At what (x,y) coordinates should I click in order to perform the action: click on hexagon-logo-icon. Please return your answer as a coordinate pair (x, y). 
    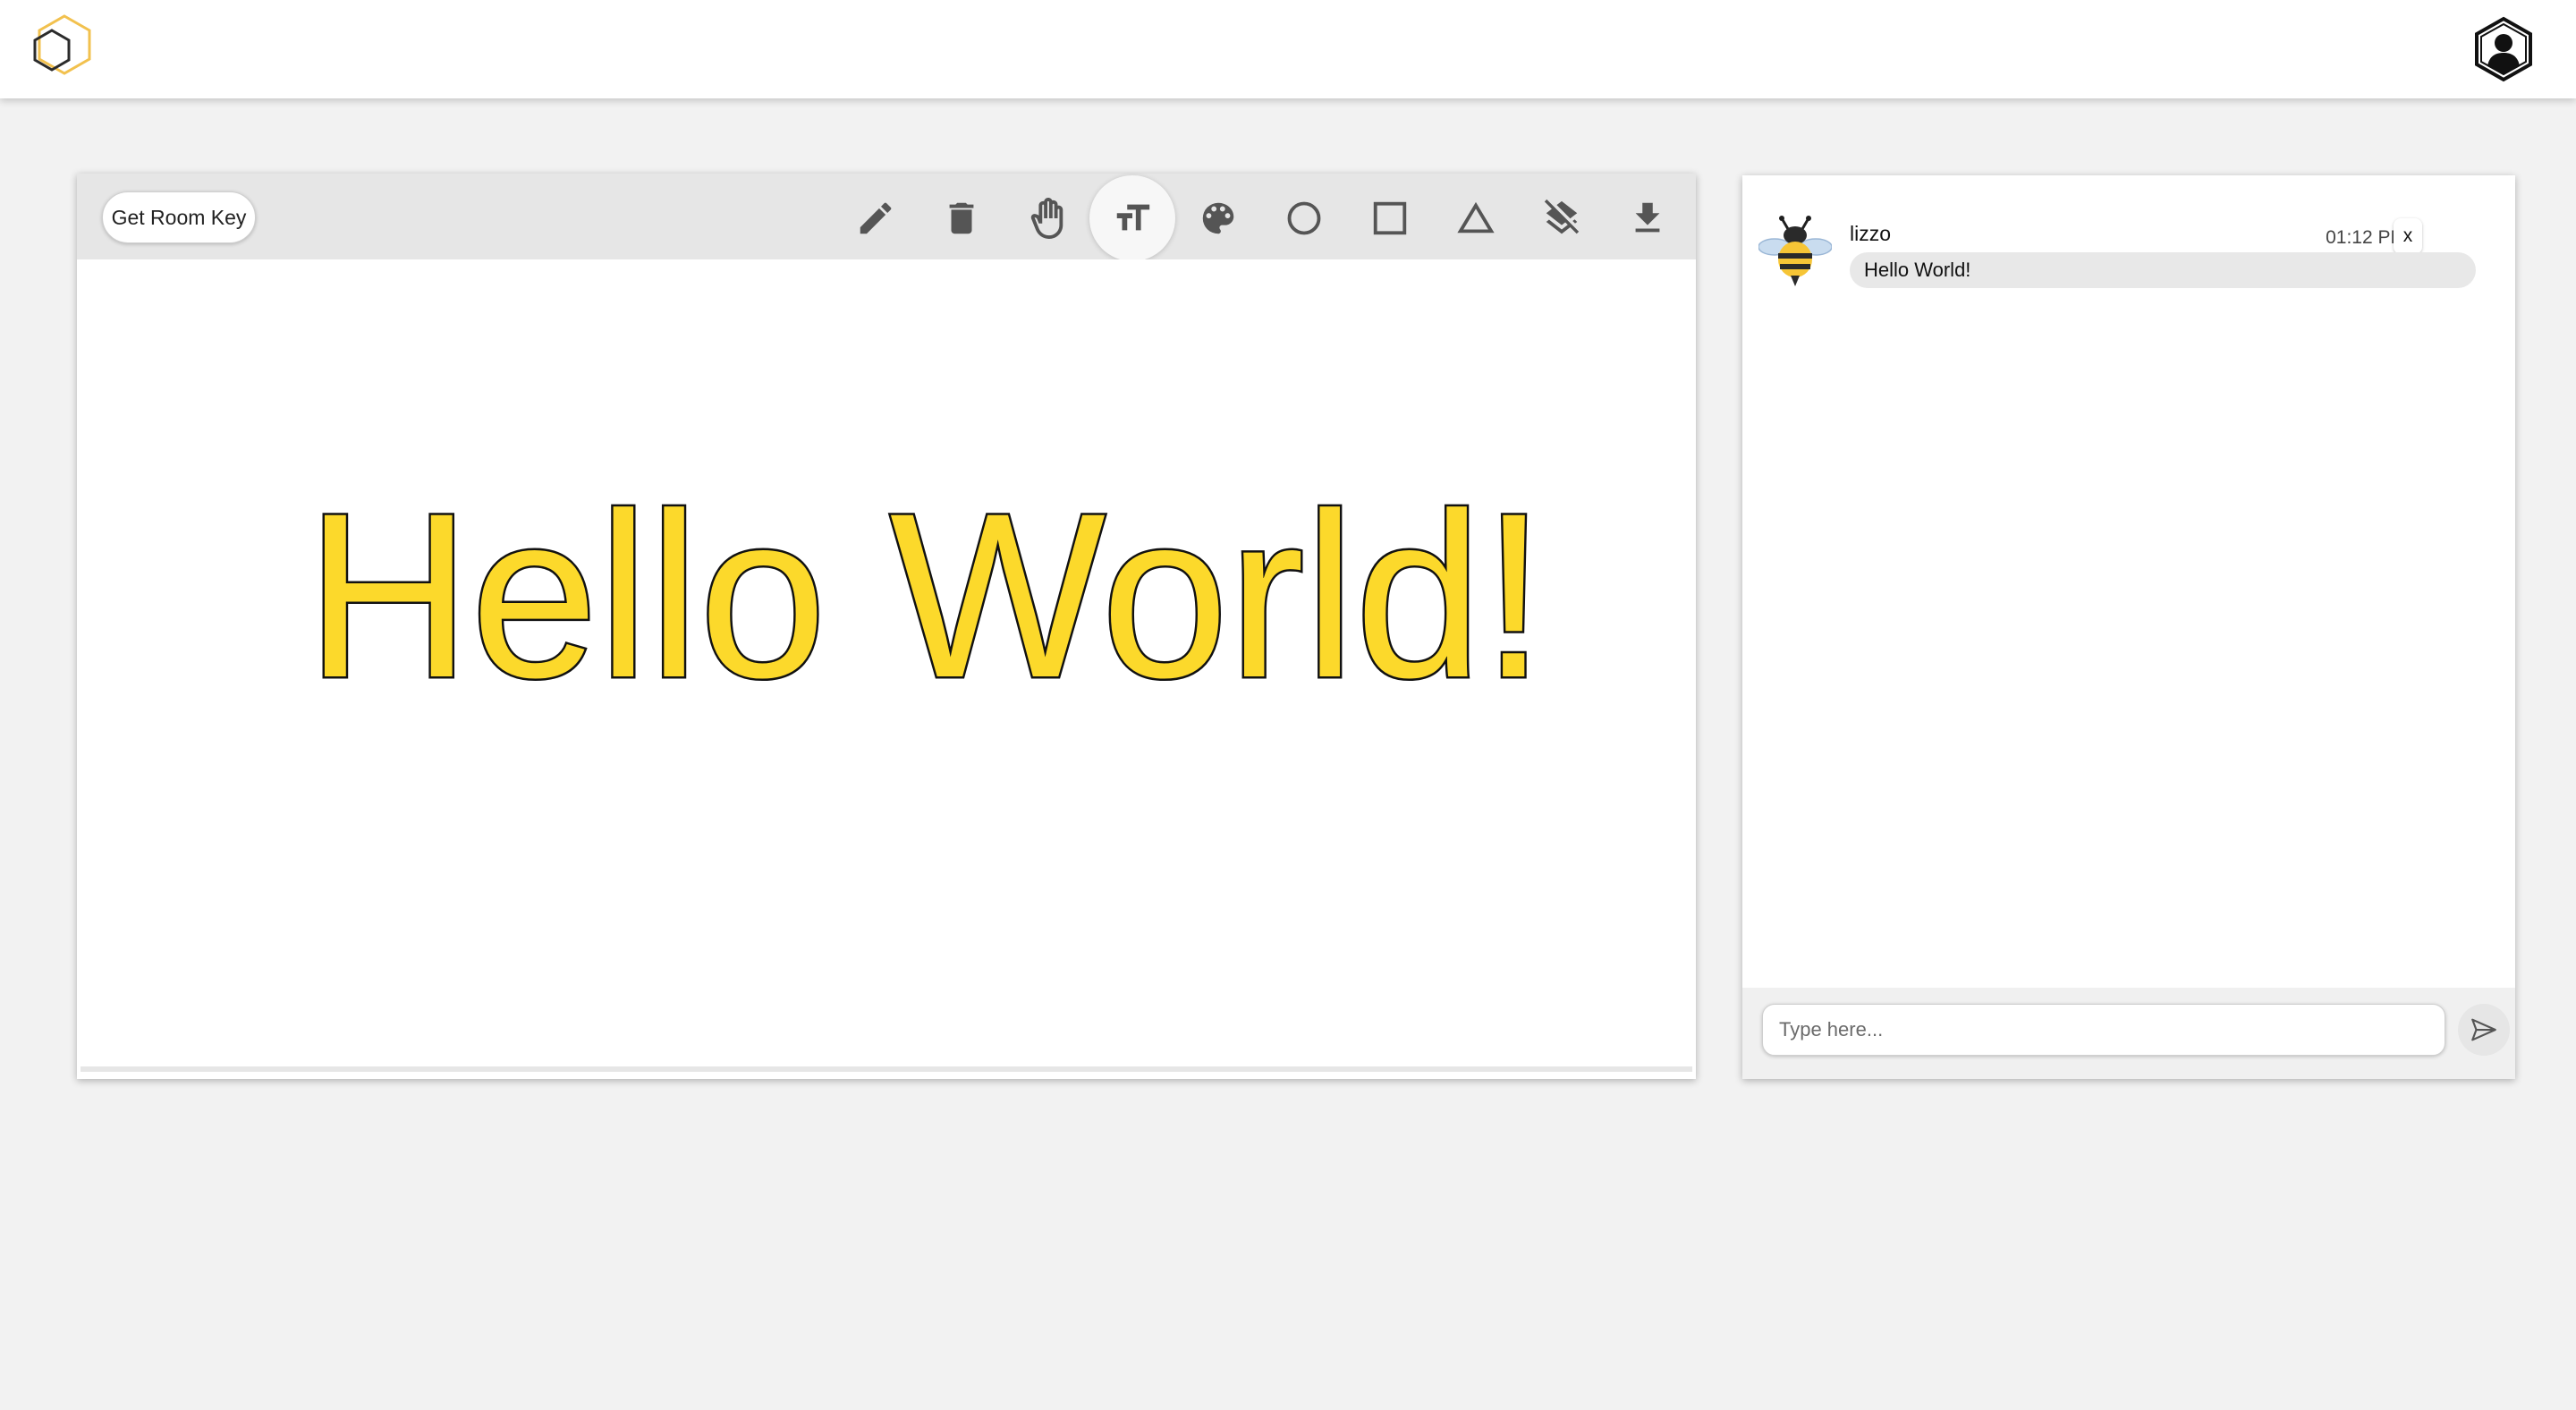
    Looking at the image, I should click on (61, 48).